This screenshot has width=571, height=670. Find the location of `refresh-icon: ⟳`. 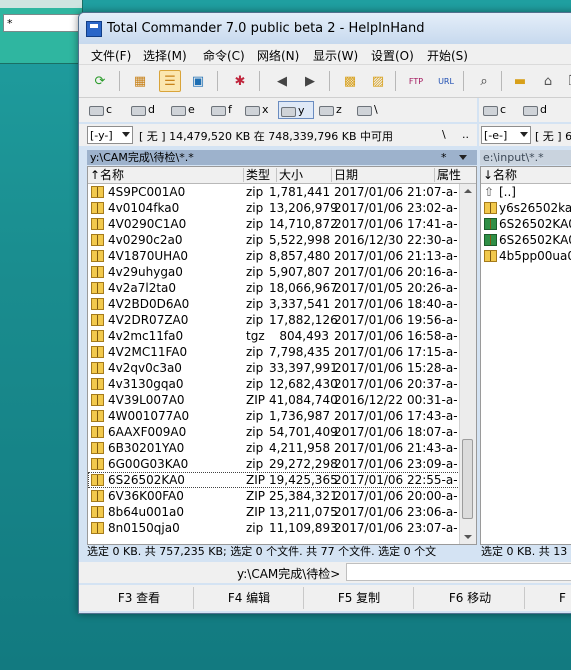

refresh-icon: ⟳ is located at coordinates (100, 81).